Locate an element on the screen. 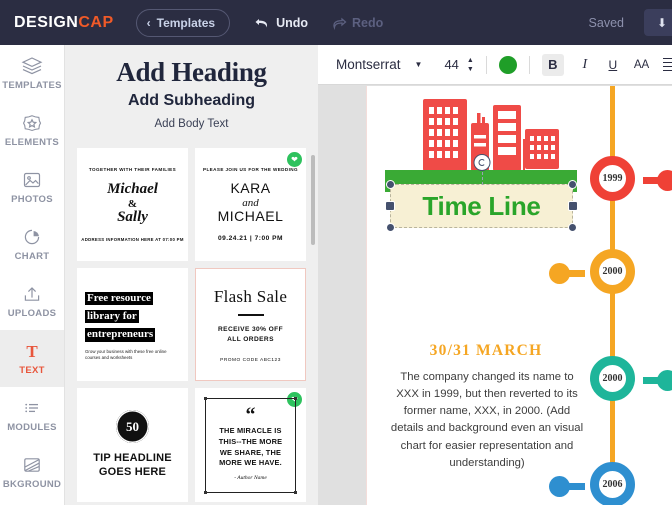 This screenshot has height=505, width=672. sidebar-item-modules: MODULES is located at coordinates (32, 415).